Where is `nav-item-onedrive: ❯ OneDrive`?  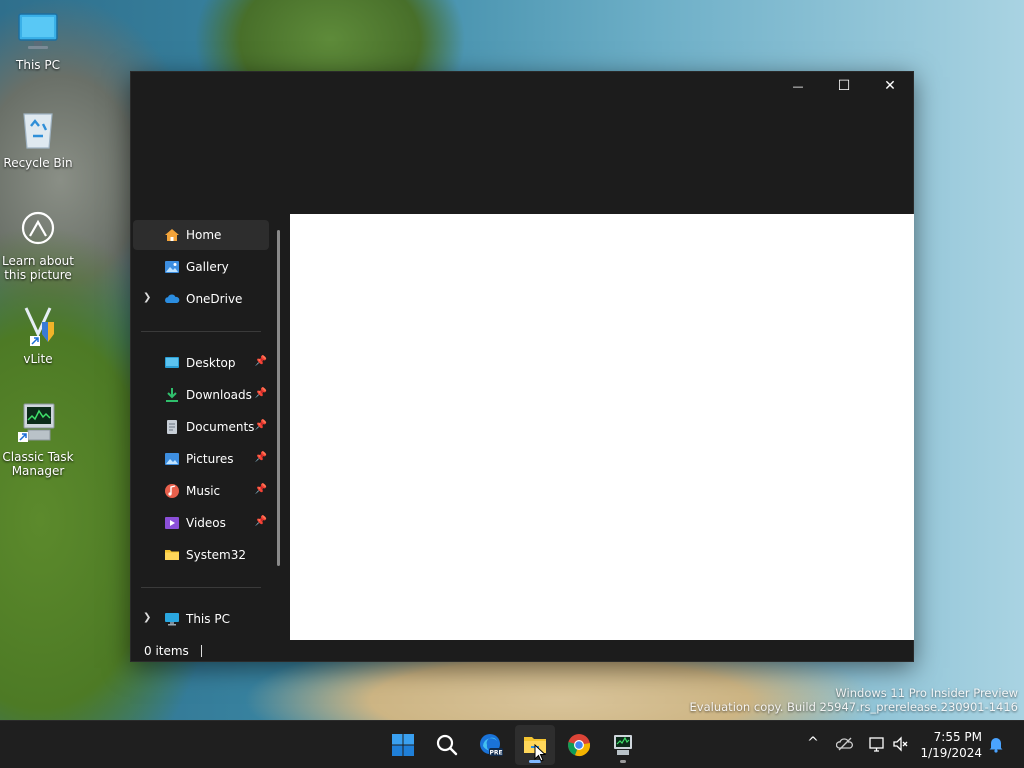 nav-item-onedrive: ❯ OneDrive is located at coordinates (201, 299).